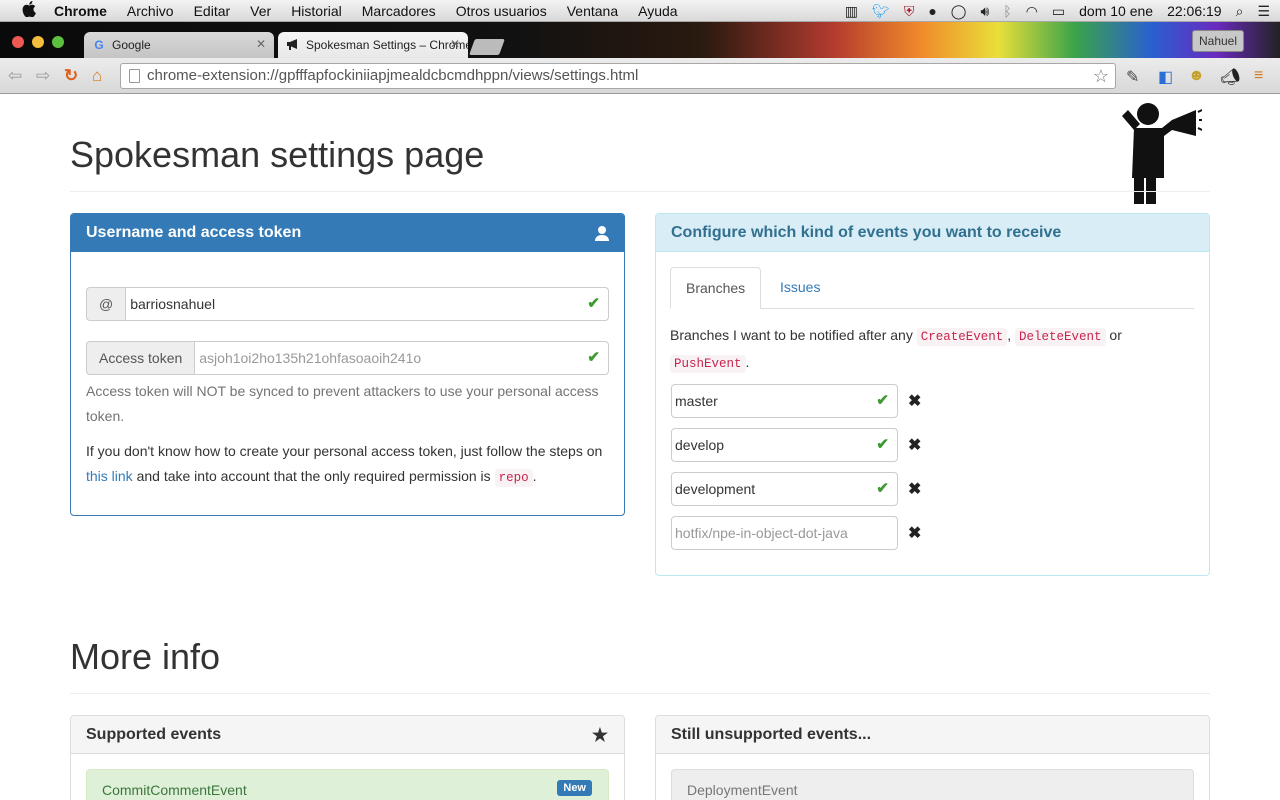 This screenshot has width=1280, height=800. Describe the element at coordinates (15, 76) in the screenshot. I see `back-arrow-icon: ⇦` at that location.